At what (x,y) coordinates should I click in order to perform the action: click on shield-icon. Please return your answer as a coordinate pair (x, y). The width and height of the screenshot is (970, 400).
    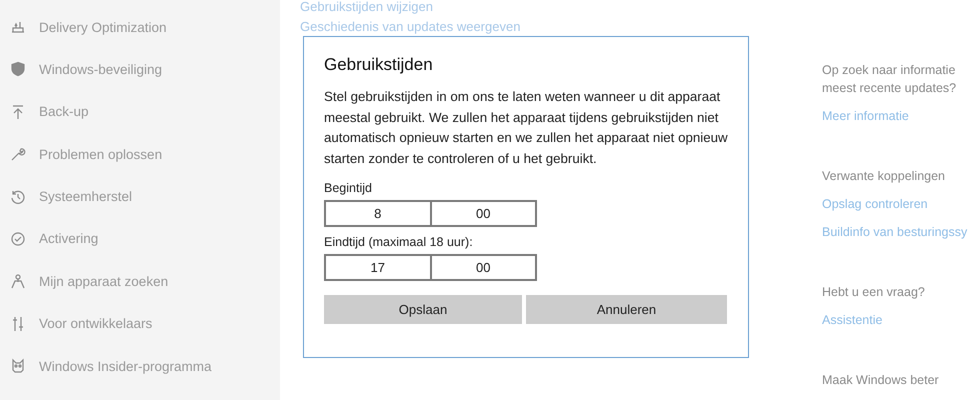
    Looking at the image, I should click on (18, 69).